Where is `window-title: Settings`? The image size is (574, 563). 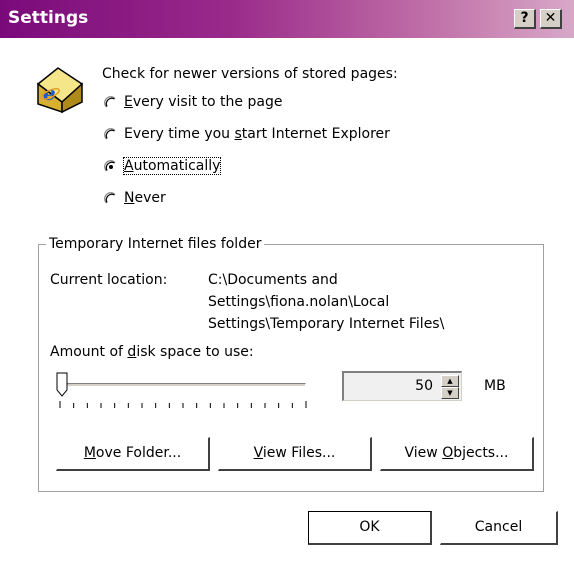
window-title: Settings is located at coordinates (48, 18).